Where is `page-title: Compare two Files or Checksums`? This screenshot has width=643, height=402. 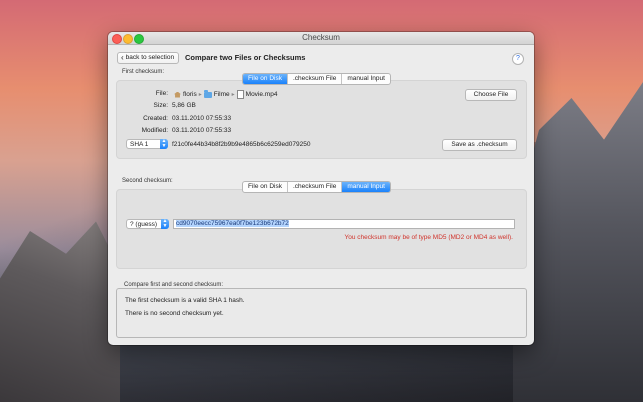
page-title: Compare two Files or Checksums is located at coordinates (245, 57).